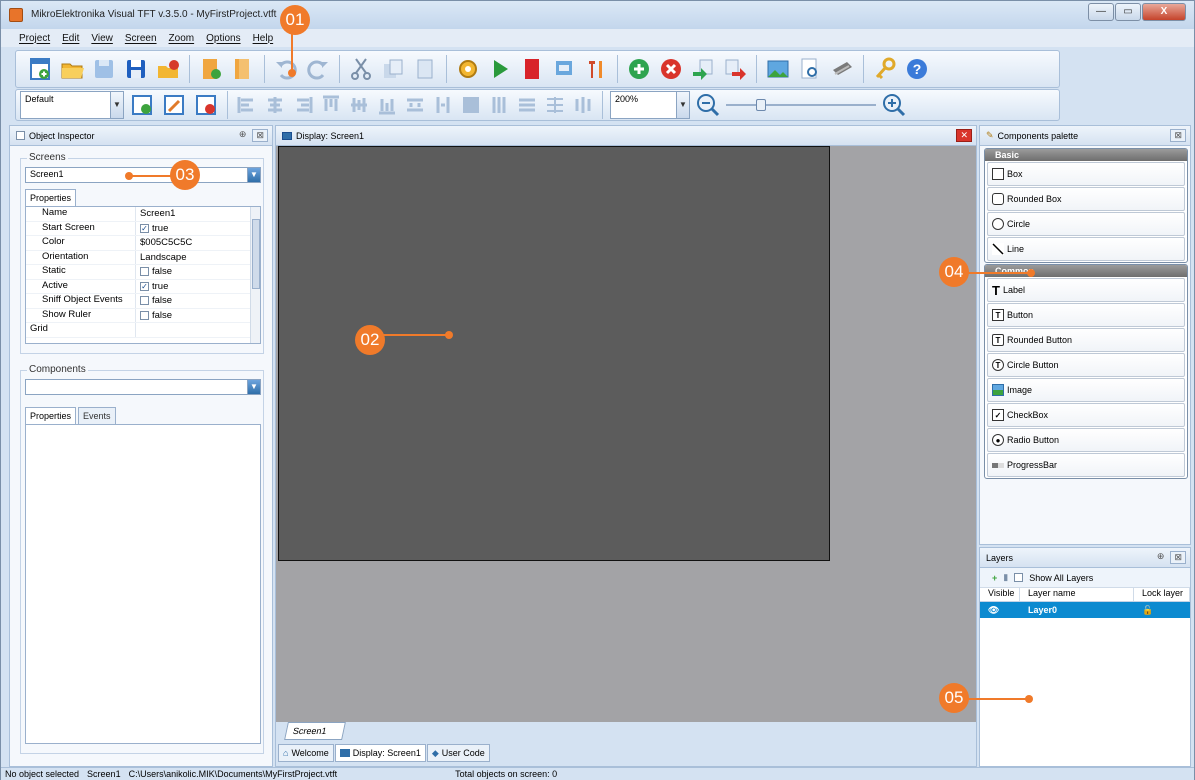  I want to click on new-project-icon, so click(40, 69).